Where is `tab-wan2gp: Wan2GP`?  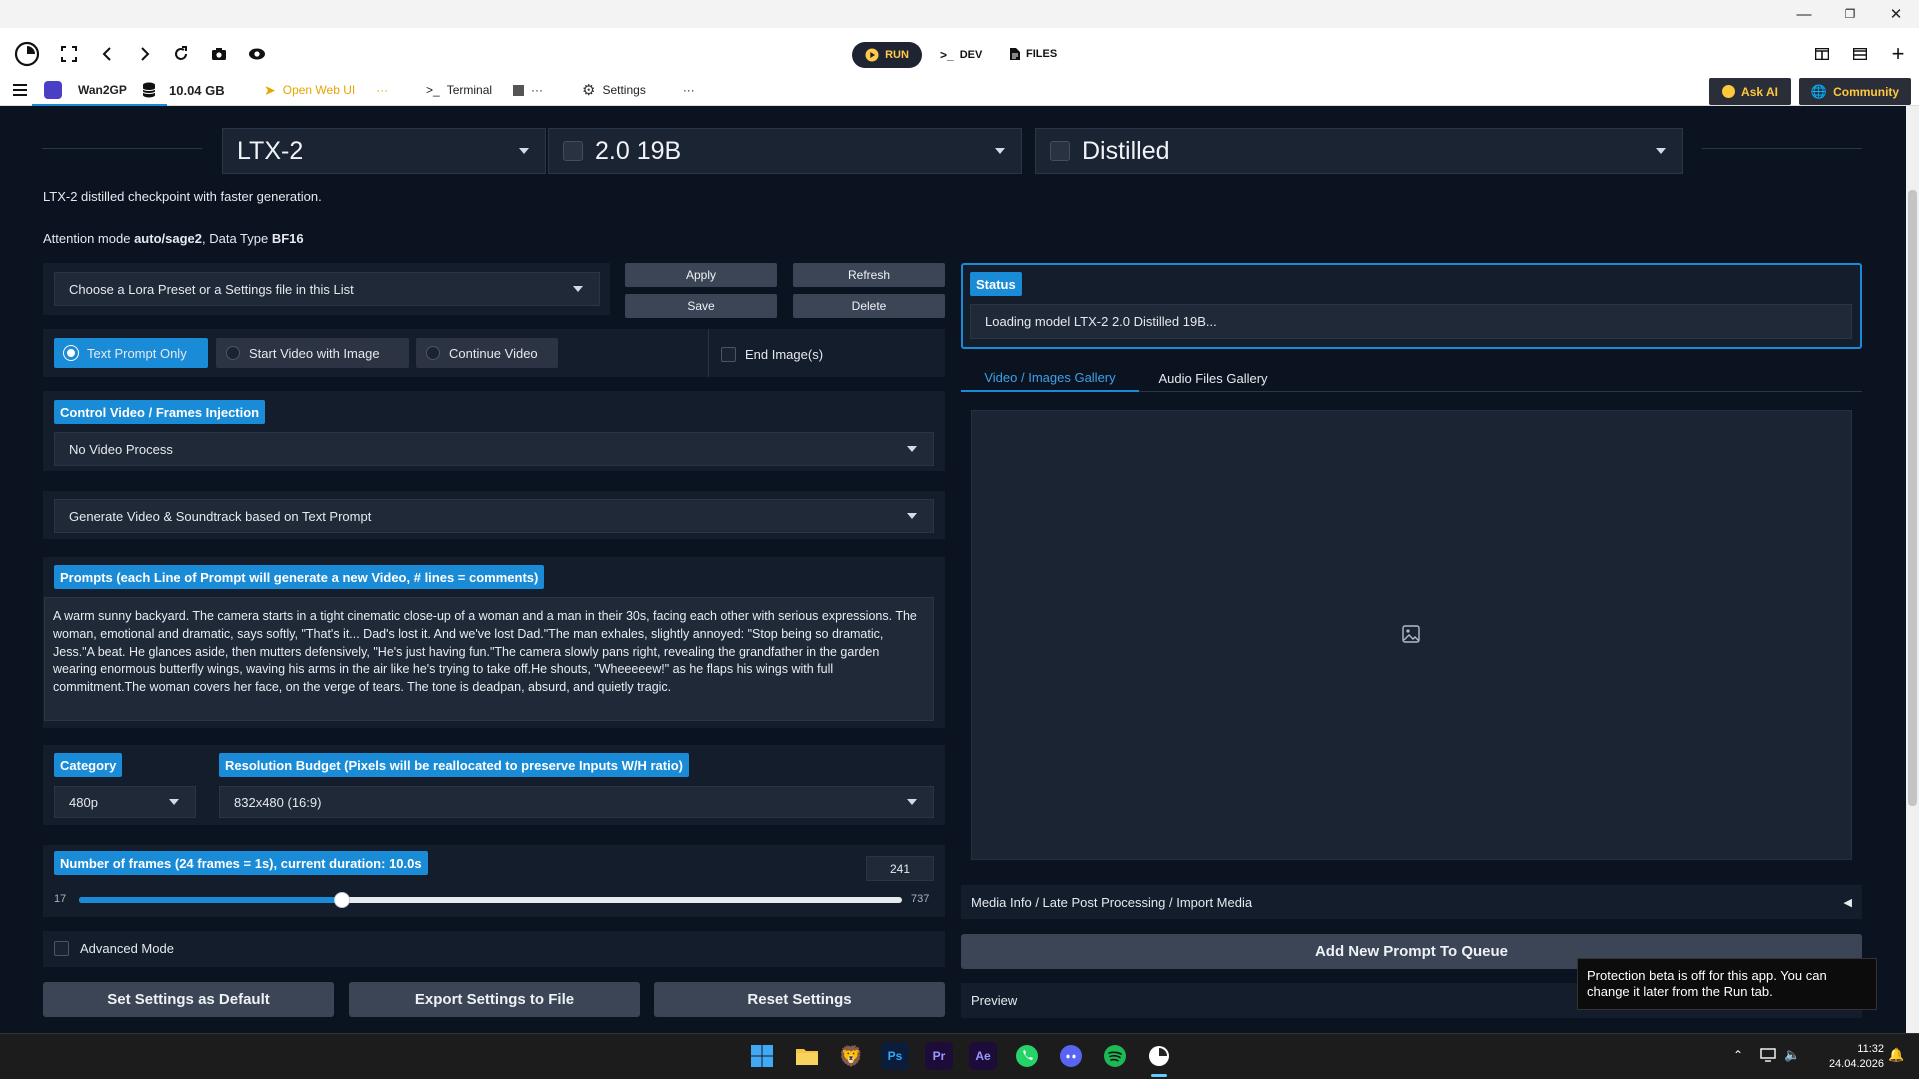
tab-wan2gp: Wan2GP is located at coordinates (85, 90).